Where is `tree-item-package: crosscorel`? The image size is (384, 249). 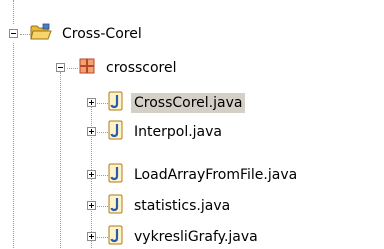 tree-item-package: crosscorel is located at coordinates (129, 68).